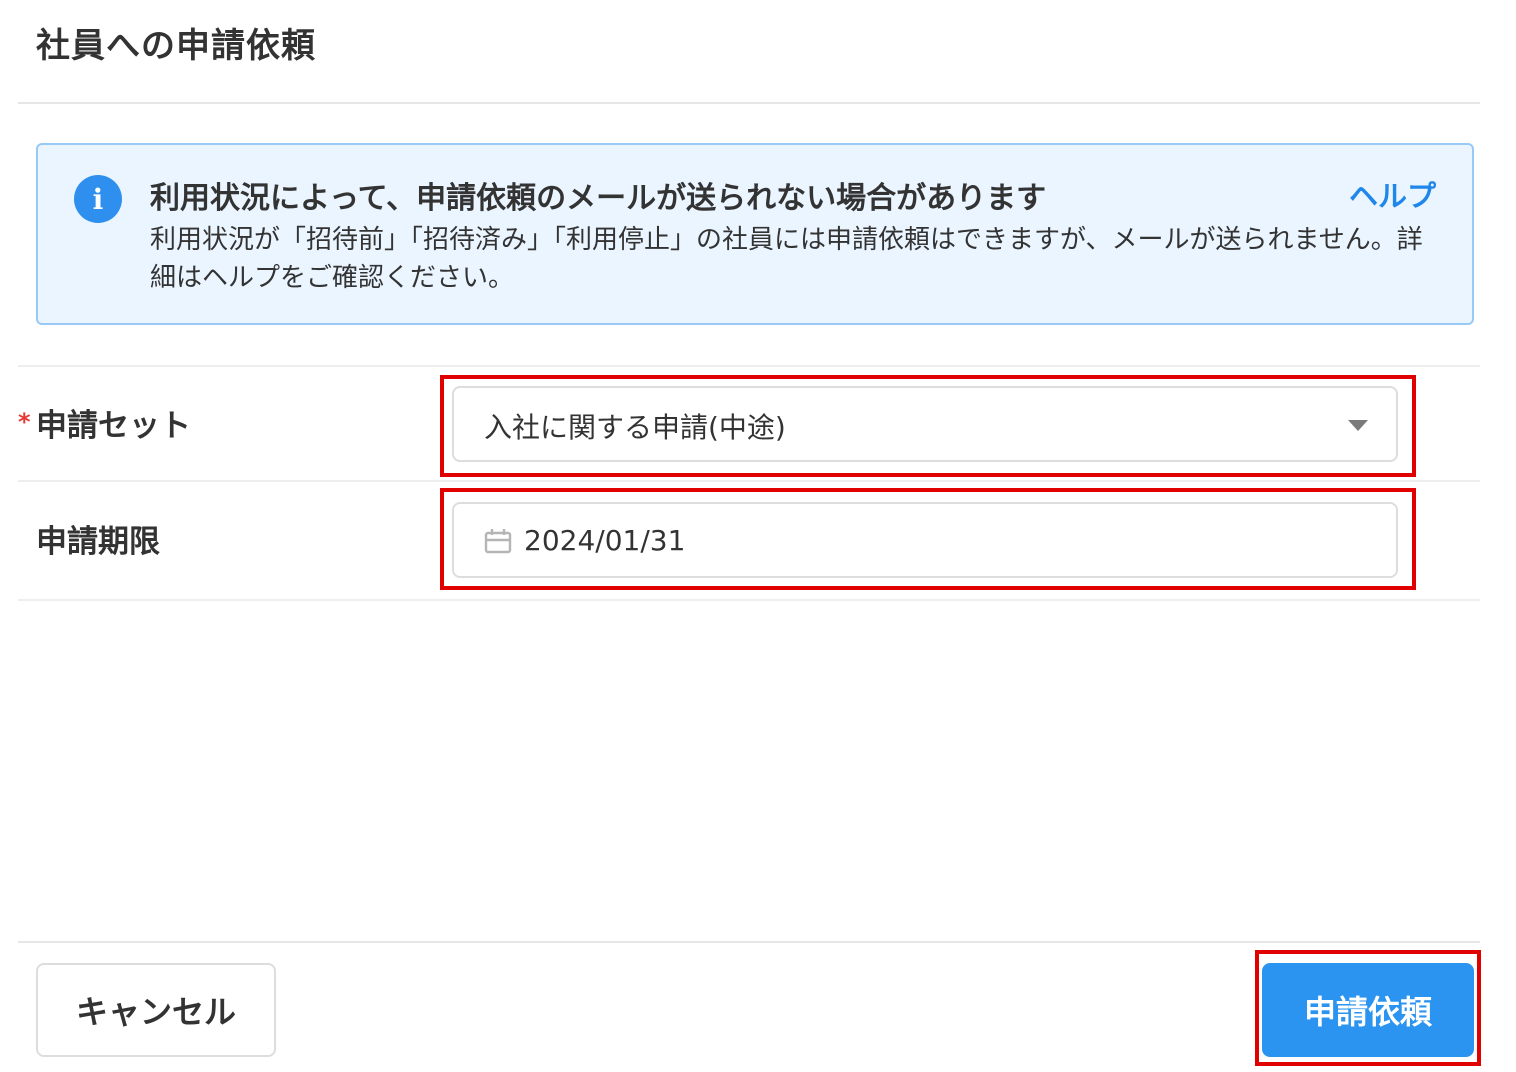 Image resolution: width=1516 pixels, height=1072 pixels. What do you see at coordinates (98, 542) in the screenshot?
I see `deadline-label: 申請期限` at bounding box center [98, 542].